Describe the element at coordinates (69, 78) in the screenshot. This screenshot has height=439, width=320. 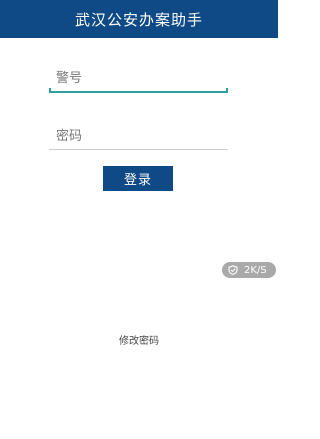
I see `badge-number-placeholder: 警号` at that location.